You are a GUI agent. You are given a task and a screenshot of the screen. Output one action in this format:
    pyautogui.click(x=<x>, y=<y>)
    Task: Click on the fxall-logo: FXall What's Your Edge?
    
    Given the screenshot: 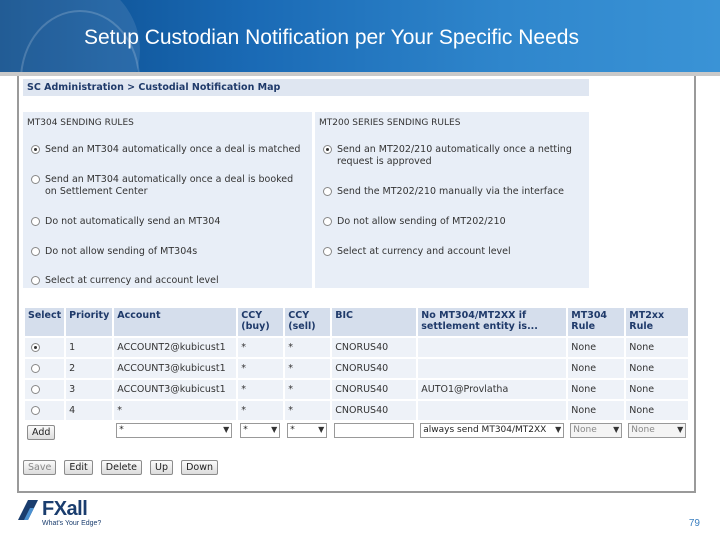 What is the action you would take?
    pyautogui.click(x=68, y=514)
    